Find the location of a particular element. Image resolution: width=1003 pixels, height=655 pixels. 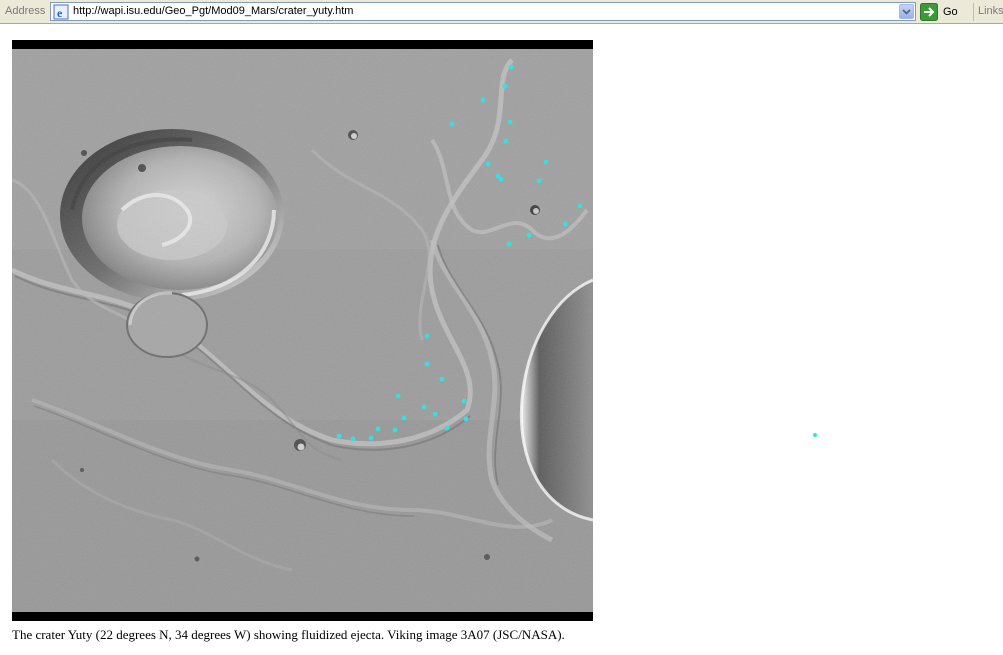

go-button: Go is located at coordinates (945, 12).